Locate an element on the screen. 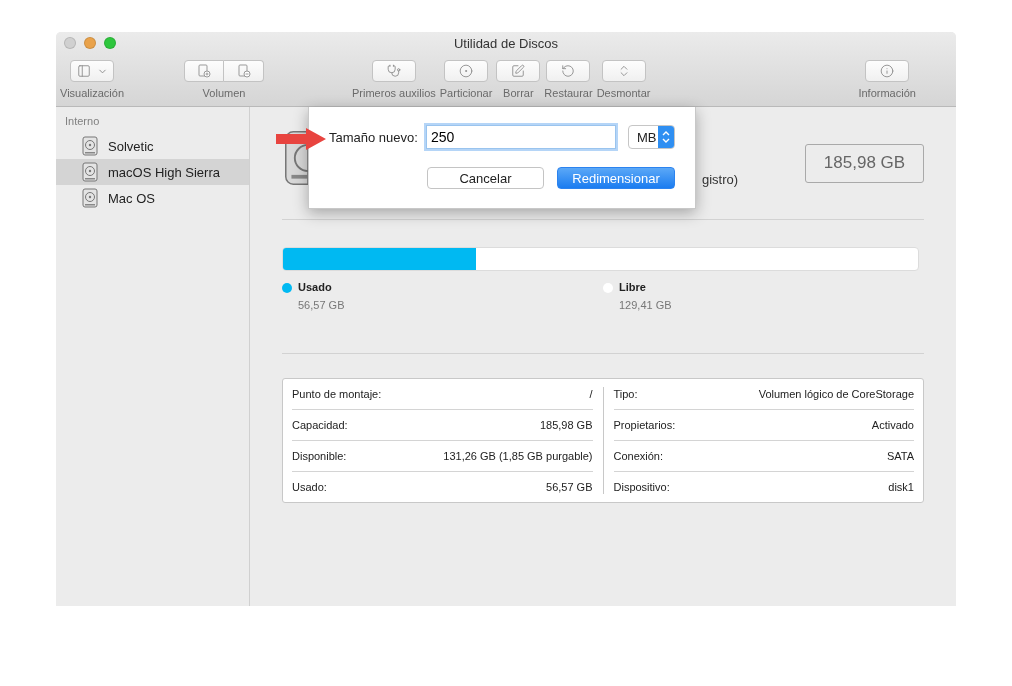 This screenshot has height=686, width=1012. remove-volume-button is located at coordinates (244, 71).